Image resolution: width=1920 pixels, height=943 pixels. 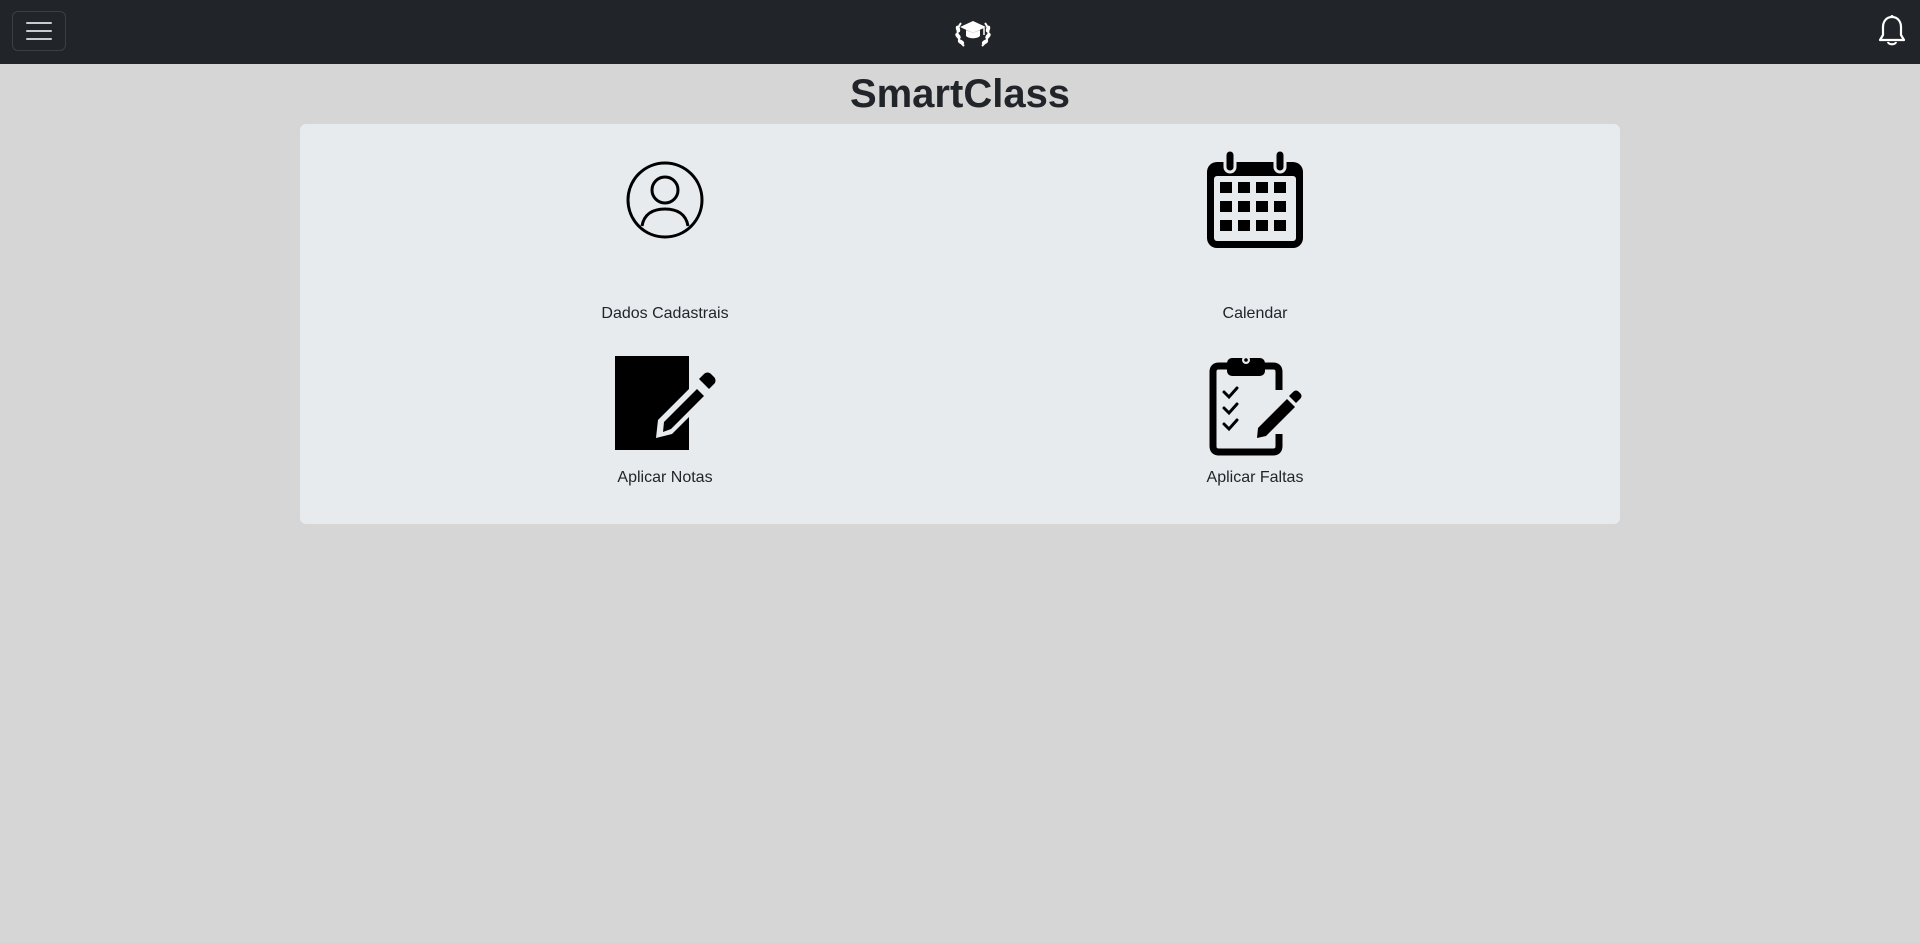 I want to click on graduation-cap-laurel-icon, so click(x=973, y=34).